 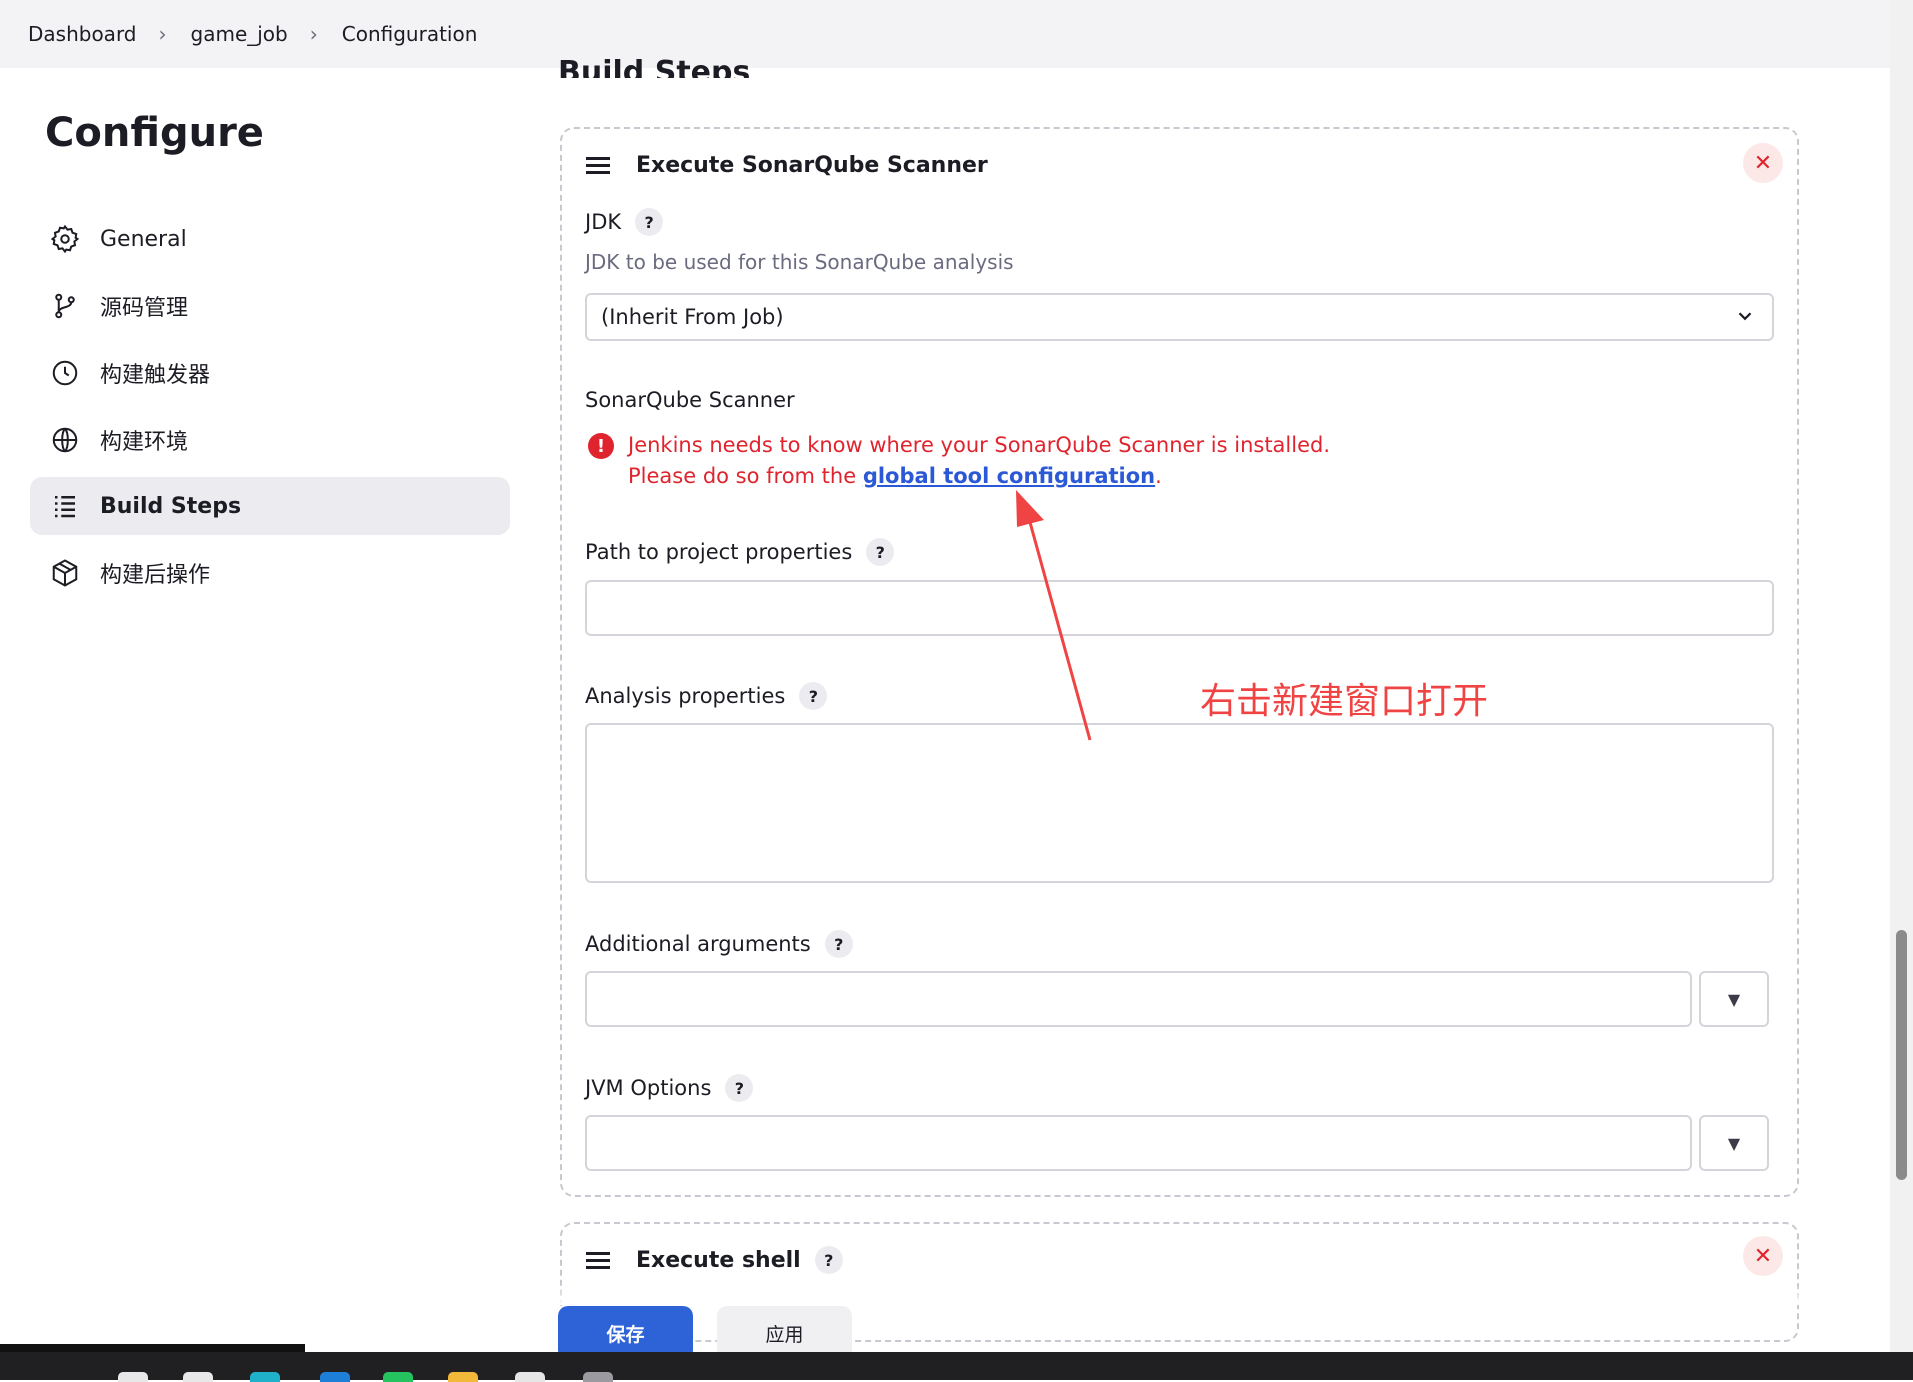 I want to click on jvm-expand-button: ▼, so click(x=1734, y=1143).